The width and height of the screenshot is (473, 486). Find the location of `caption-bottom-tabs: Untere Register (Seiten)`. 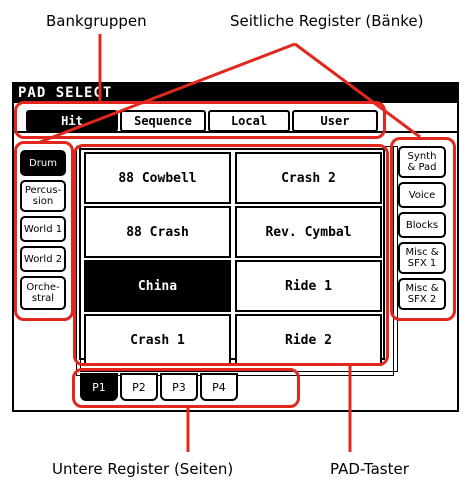

caption-bottom-tabs: Untere Register (Seiten) is located at coordinates (143, 469).